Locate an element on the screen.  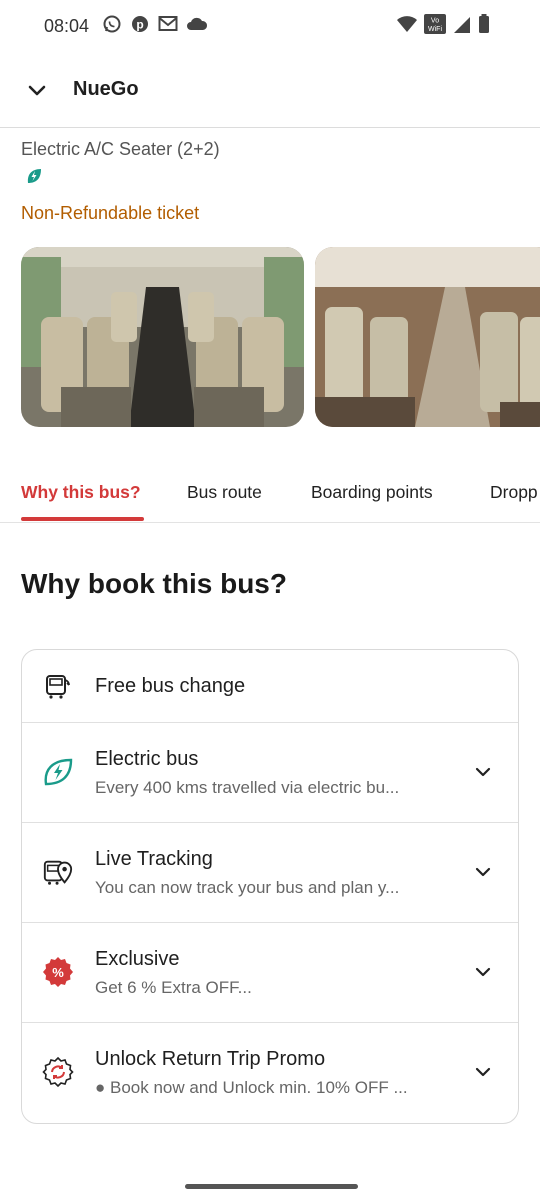
gmail-icon is located at coordinates (168, 26).